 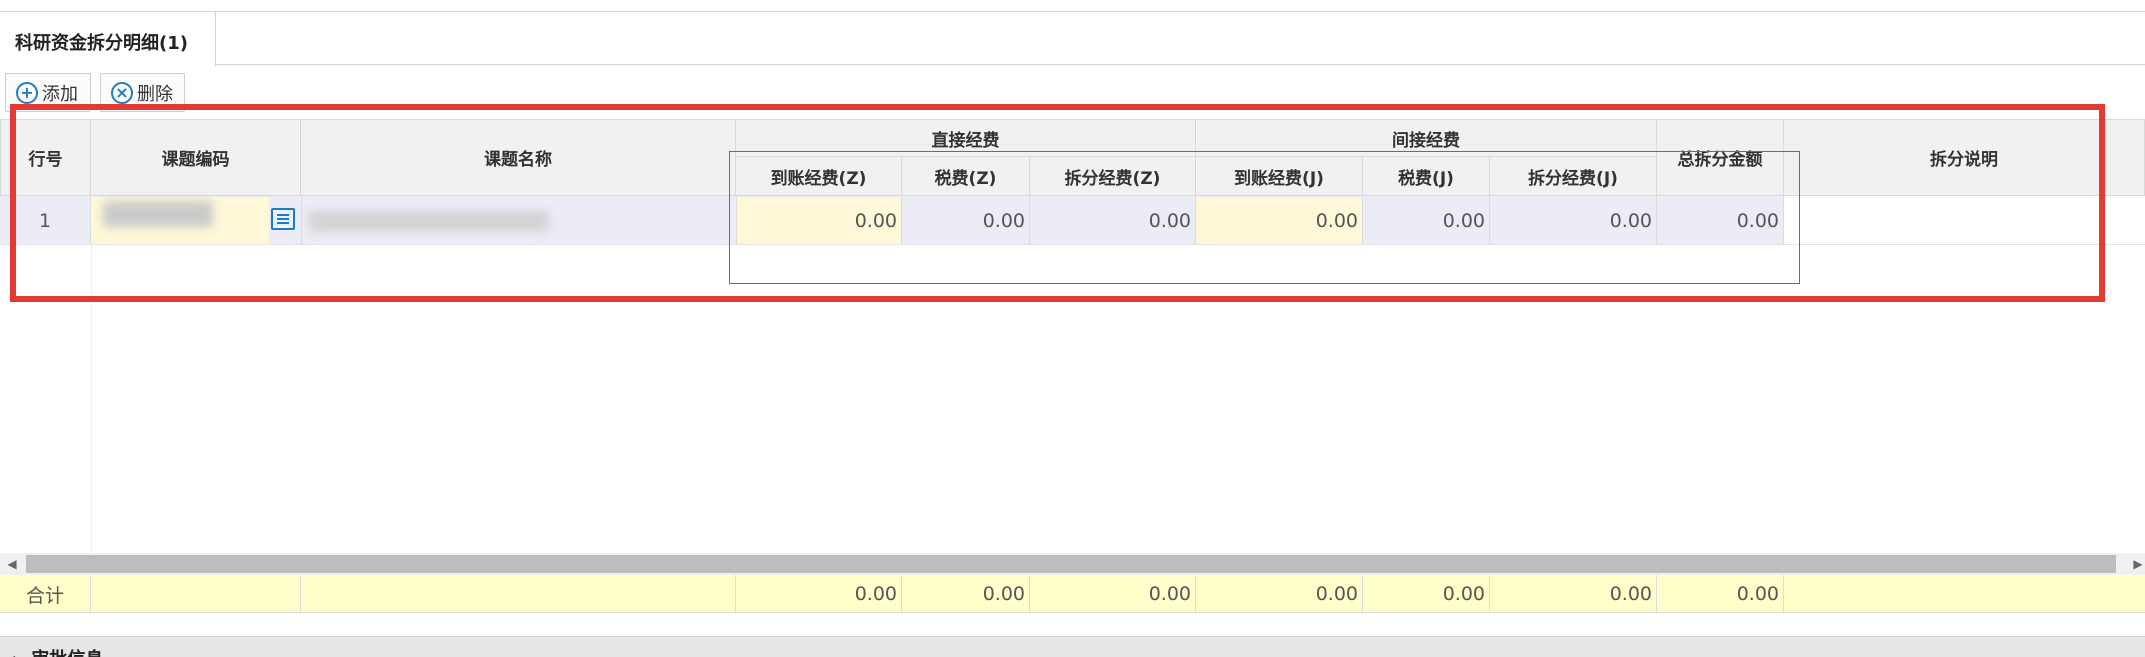 What do you see at coordinates (27, 92) in the screenshot?
I see `plus-circle-icon: +` at bounding box center [27, 92].